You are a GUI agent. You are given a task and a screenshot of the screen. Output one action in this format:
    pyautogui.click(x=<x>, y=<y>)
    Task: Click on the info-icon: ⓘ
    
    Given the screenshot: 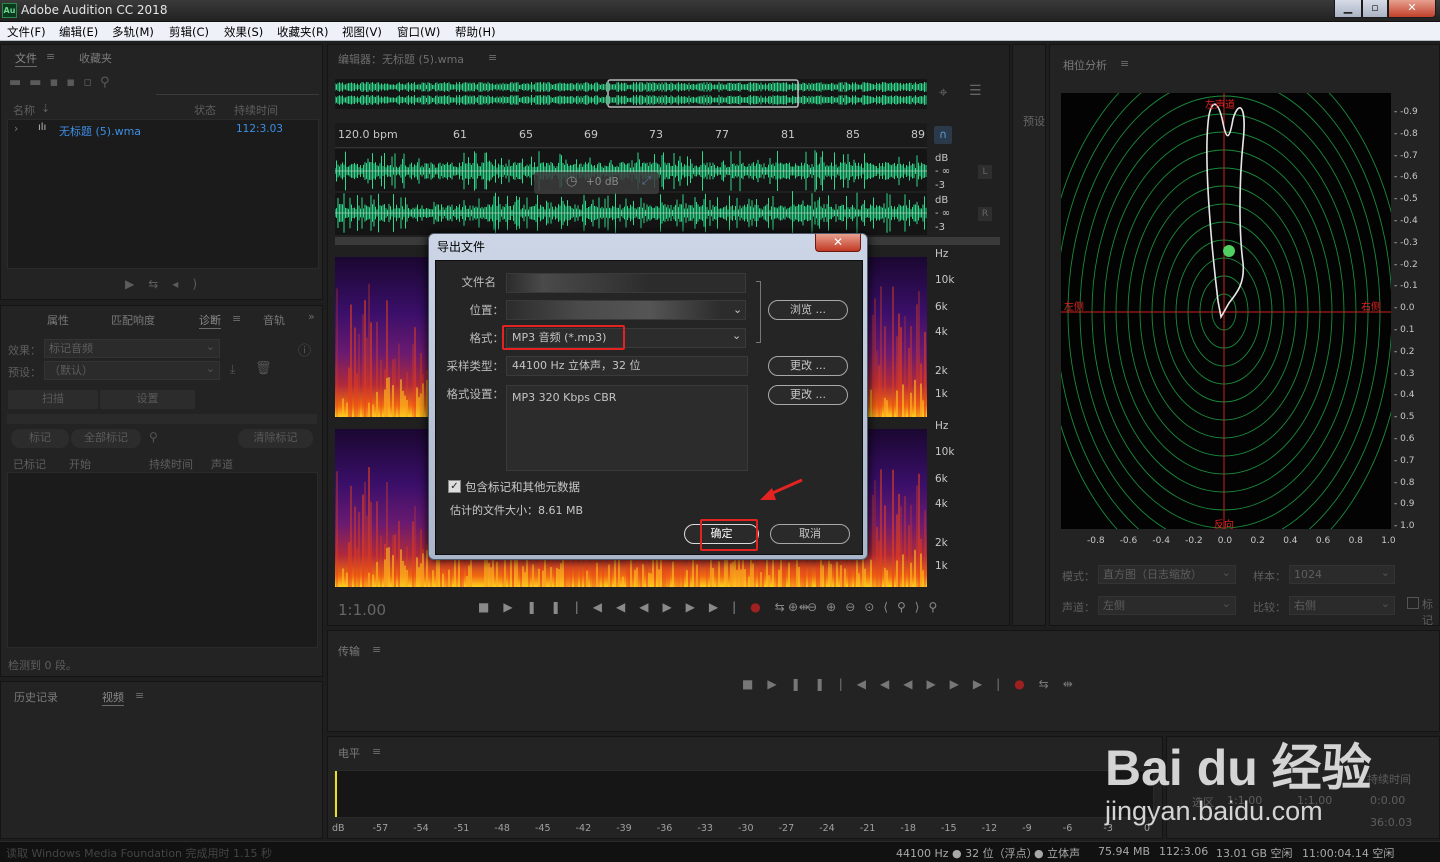 What is the action you would take?
    pyautogui.click(x=304, y=349)
    